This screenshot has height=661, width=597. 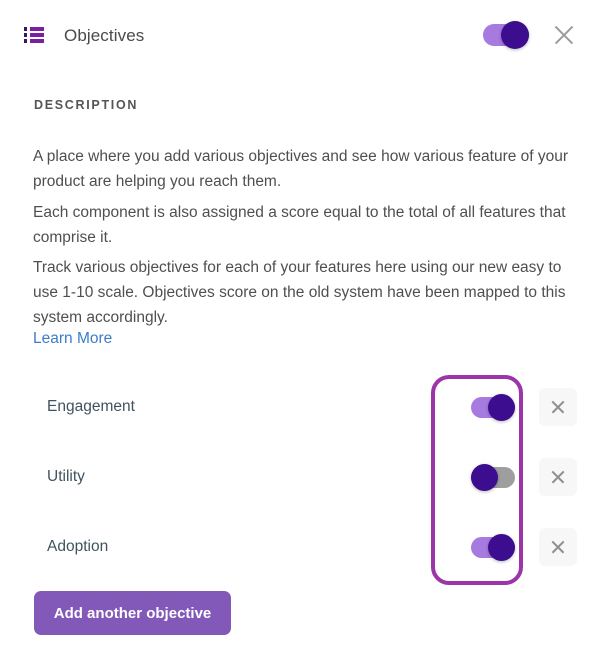 What do you see at coordinates (298, 35) in the screenshot?
I see `panel-header: Objectives` at bounding box center [298, 35].